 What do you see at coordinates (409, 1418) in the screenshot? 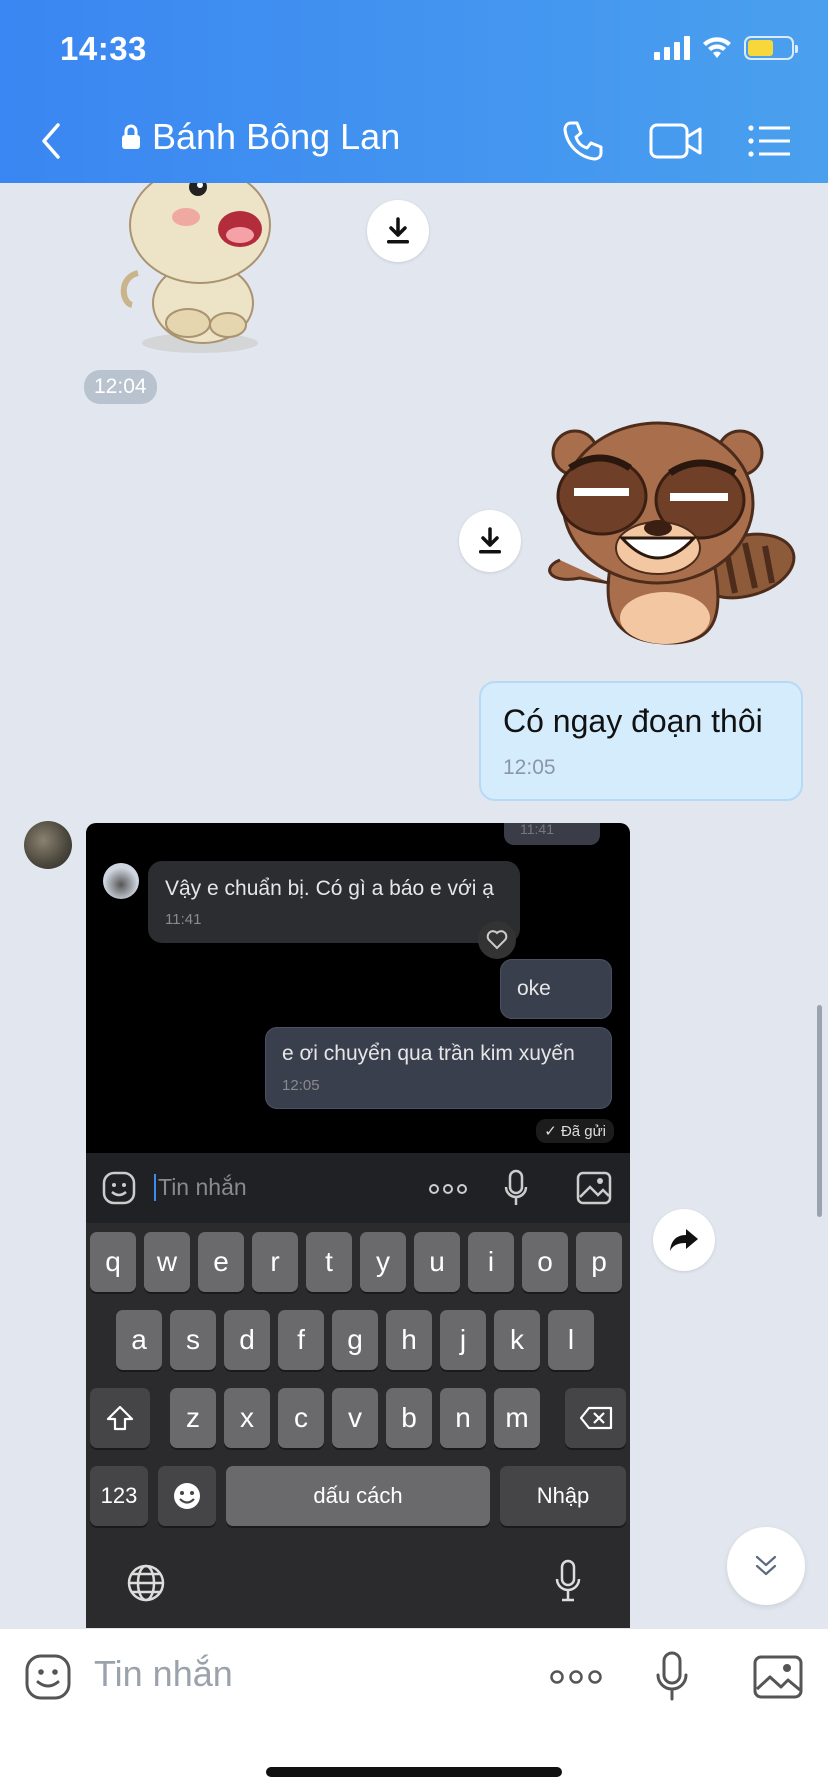
I see `key: b` at bounding box center [409, 1418].